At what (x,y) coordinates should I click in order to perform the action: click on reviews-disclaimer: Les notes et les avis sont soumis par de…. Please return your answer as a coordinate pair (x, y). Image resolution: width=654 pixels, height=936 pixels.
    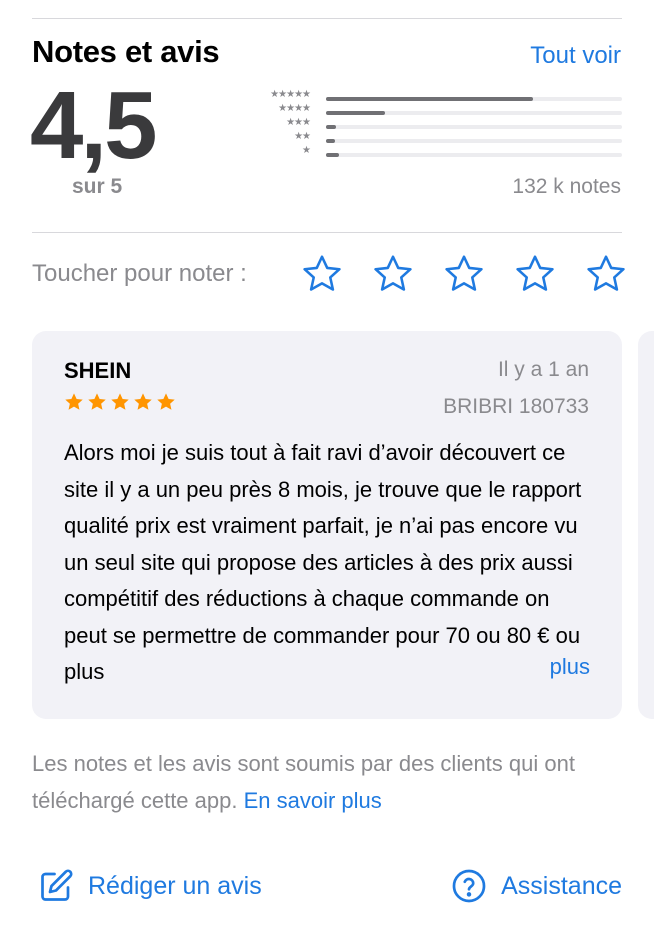
    Looking at the image, I should click on (327, 782).